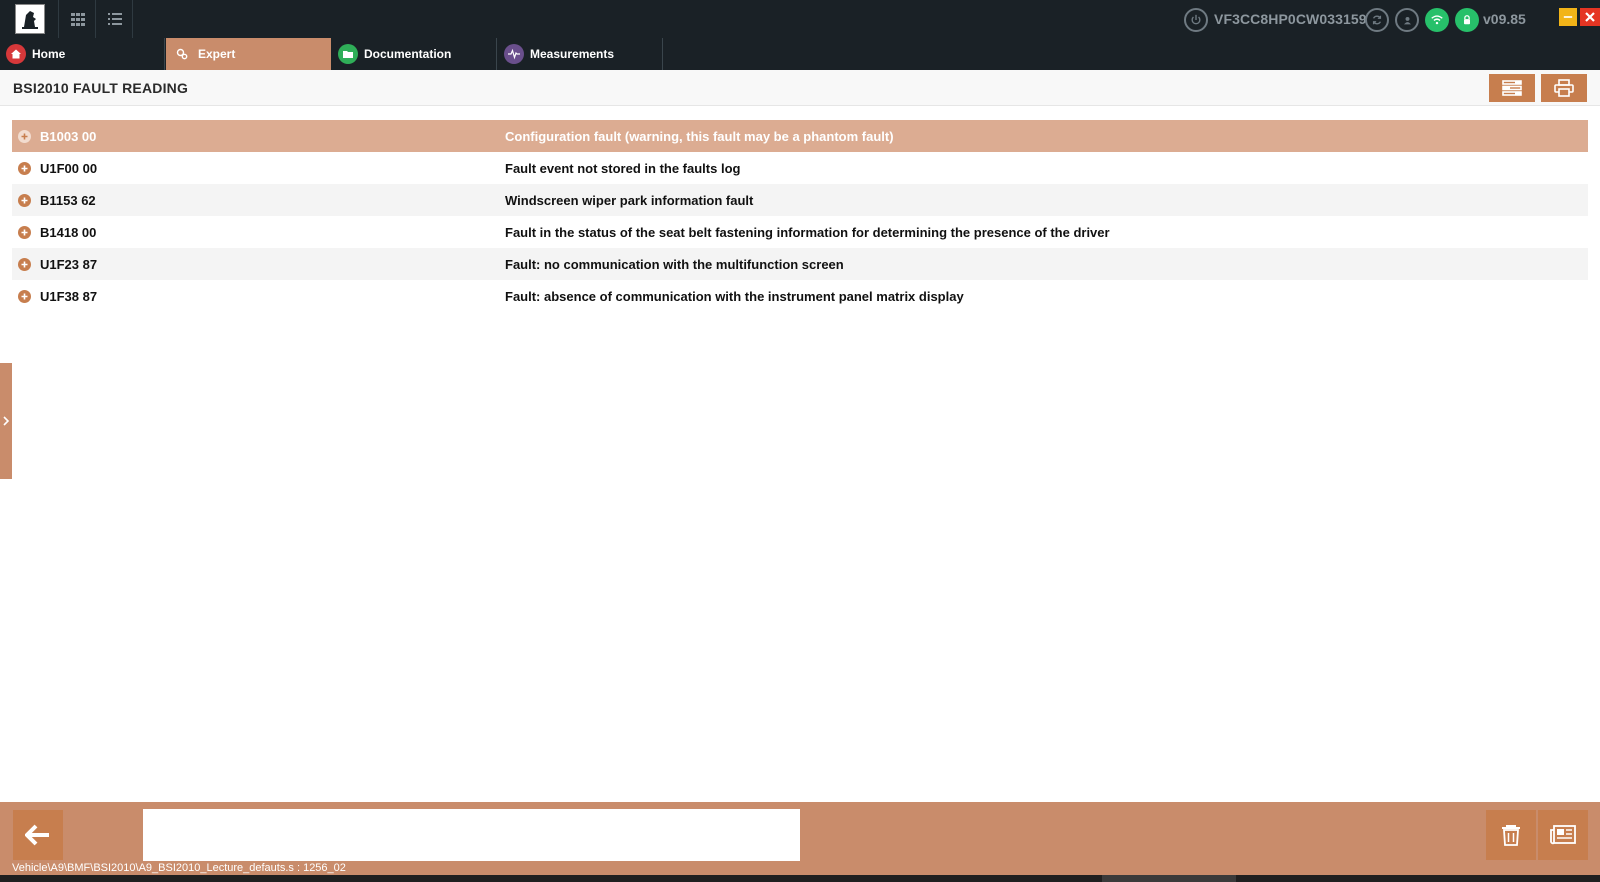 This screenshot has height=882, width=1600. Describe the element at coordinates (115, 19) in the screenshot. I see `list-view-icon` at that location.